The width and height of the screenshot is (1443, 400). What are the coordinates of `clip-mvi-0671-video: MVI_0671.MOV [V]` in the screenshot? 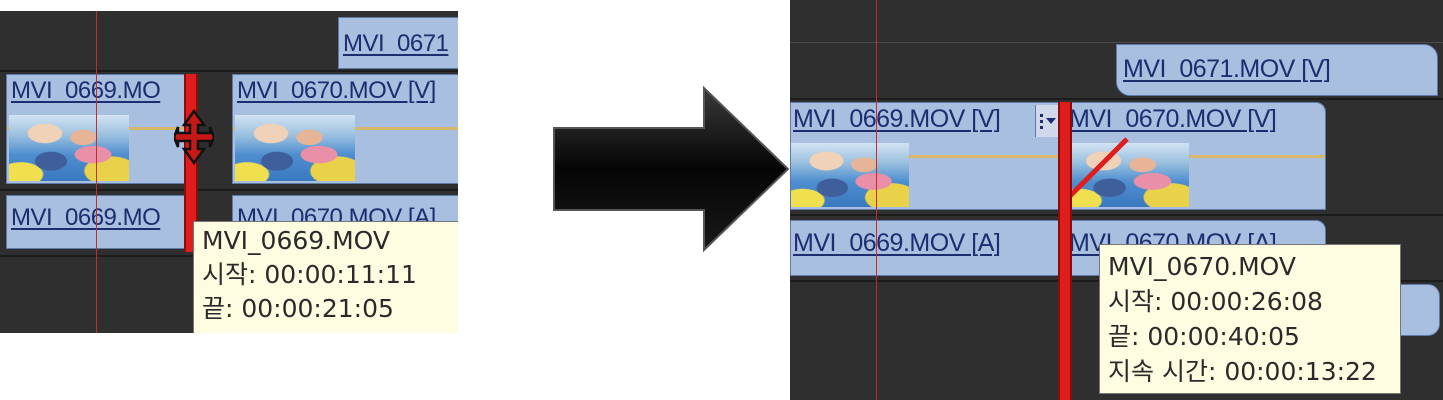 It's located at (1277, 70).